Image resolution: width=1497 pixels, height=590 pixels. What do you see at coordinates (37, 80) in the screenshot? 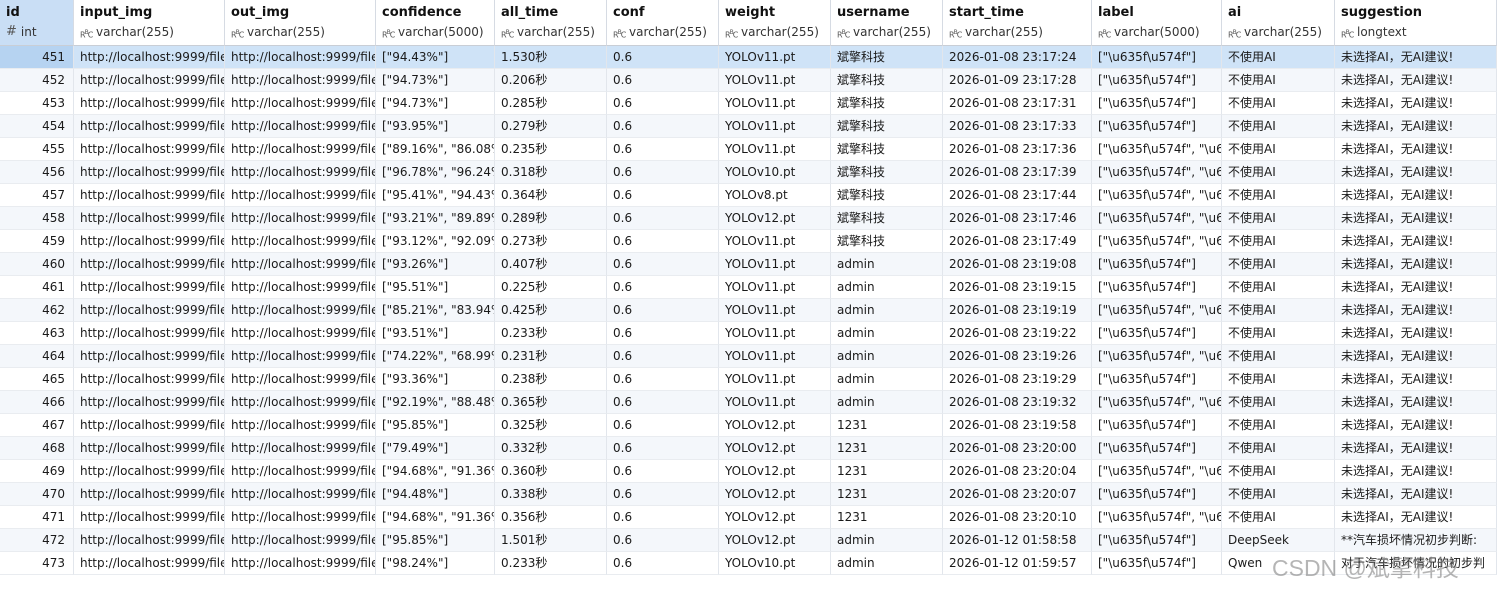
I see `cell-id: 452` at bounding box center [37, 80].